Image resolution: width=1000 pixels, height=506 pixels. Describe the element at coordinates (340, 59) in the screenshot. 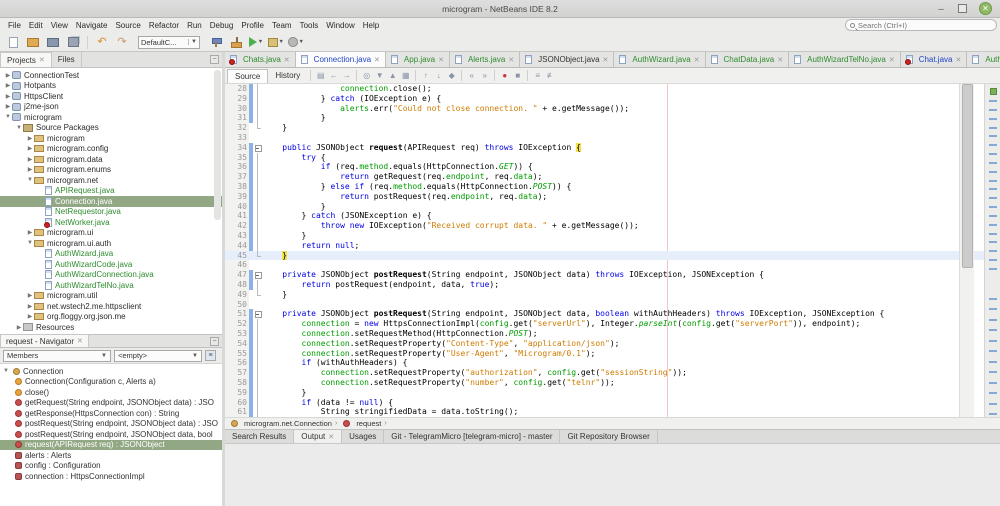

I see `editor-tab-connection-java: Connection.java ✕` at that location.